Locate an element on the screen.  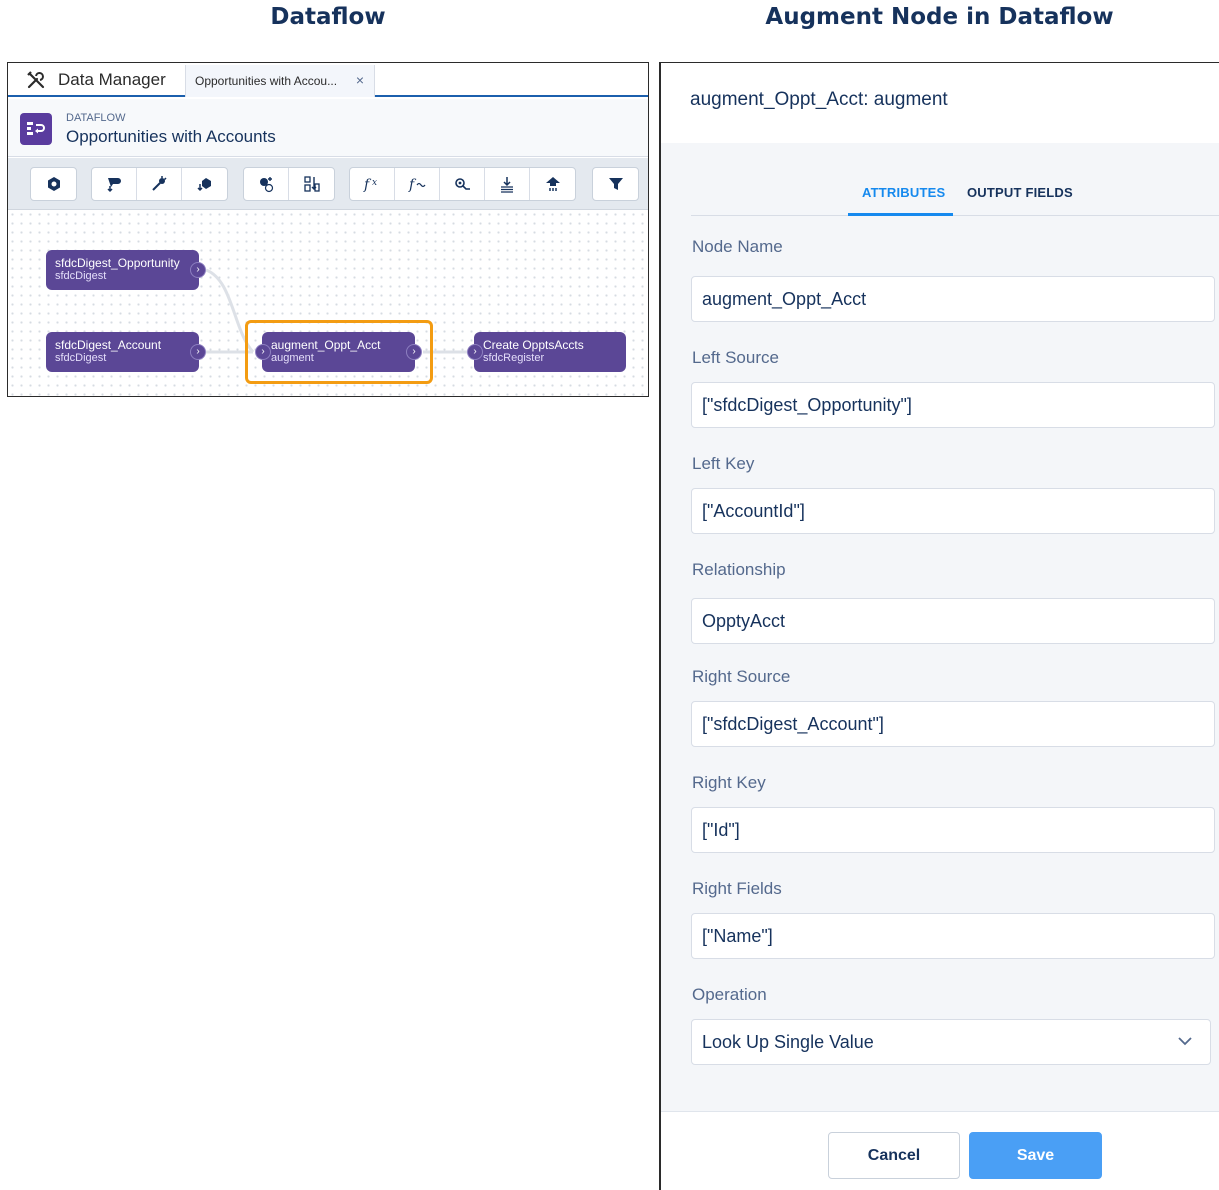
right-source-field: ["sfdcDigest_Account"] is located at coordinates (953, 724).